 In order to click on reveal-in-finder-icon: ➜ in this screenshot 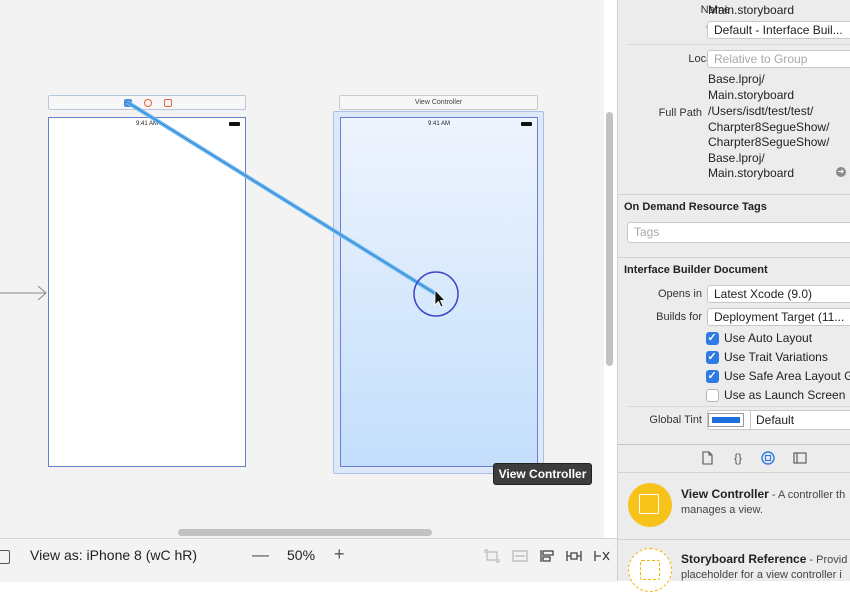, I will do `click(841, 172)`.